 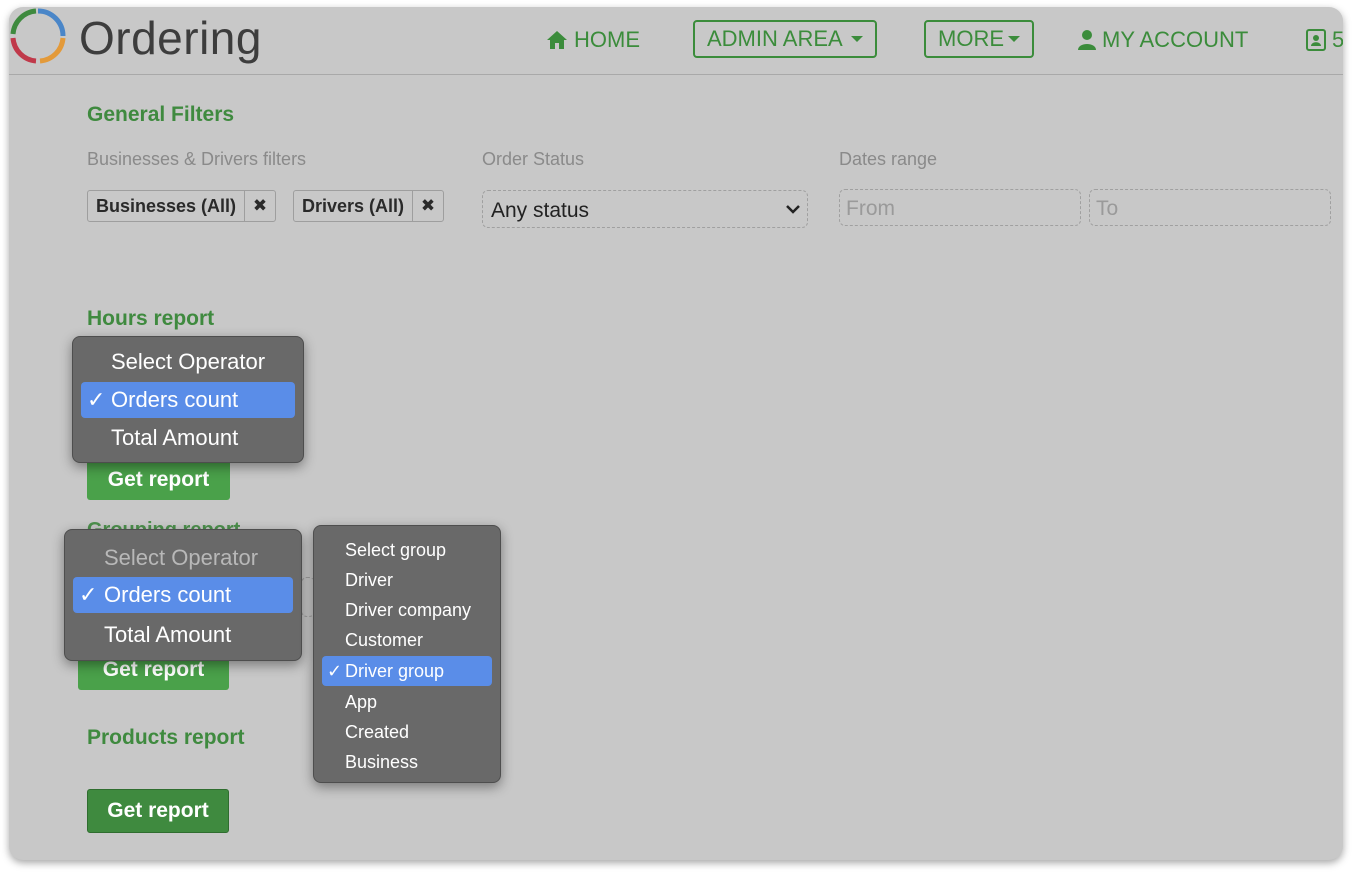 I want to click on biz-drivers-filter-label: Businesses & Drivers filters, so click(x=197, y=159).